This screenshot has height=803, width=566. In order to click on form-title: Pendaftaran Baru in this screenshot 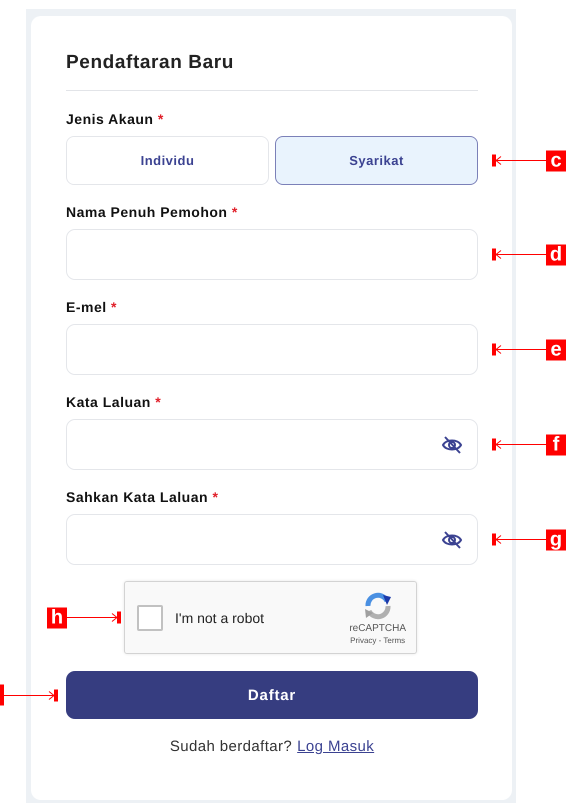, I will do `click(150, 63)`.